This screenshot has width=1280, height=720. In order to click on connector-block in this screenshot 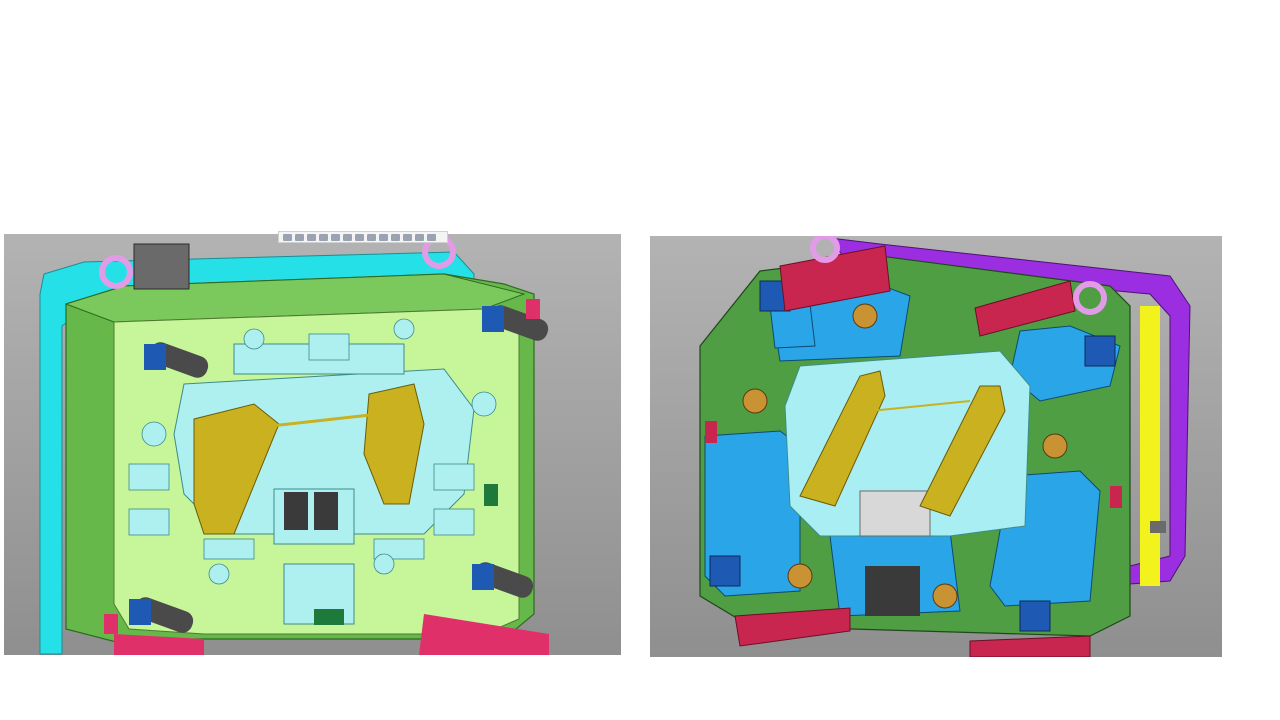, I will do `click(329, 617)`.